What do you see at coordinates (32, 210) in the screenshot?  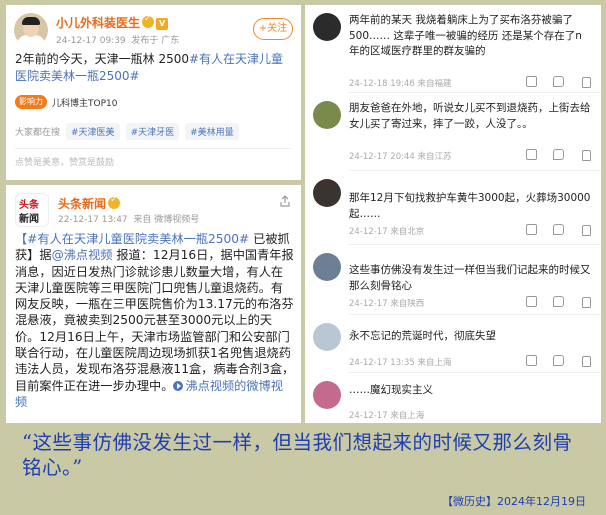 I see `avatar: 头条 新闻` at bounding box center [32, 210].